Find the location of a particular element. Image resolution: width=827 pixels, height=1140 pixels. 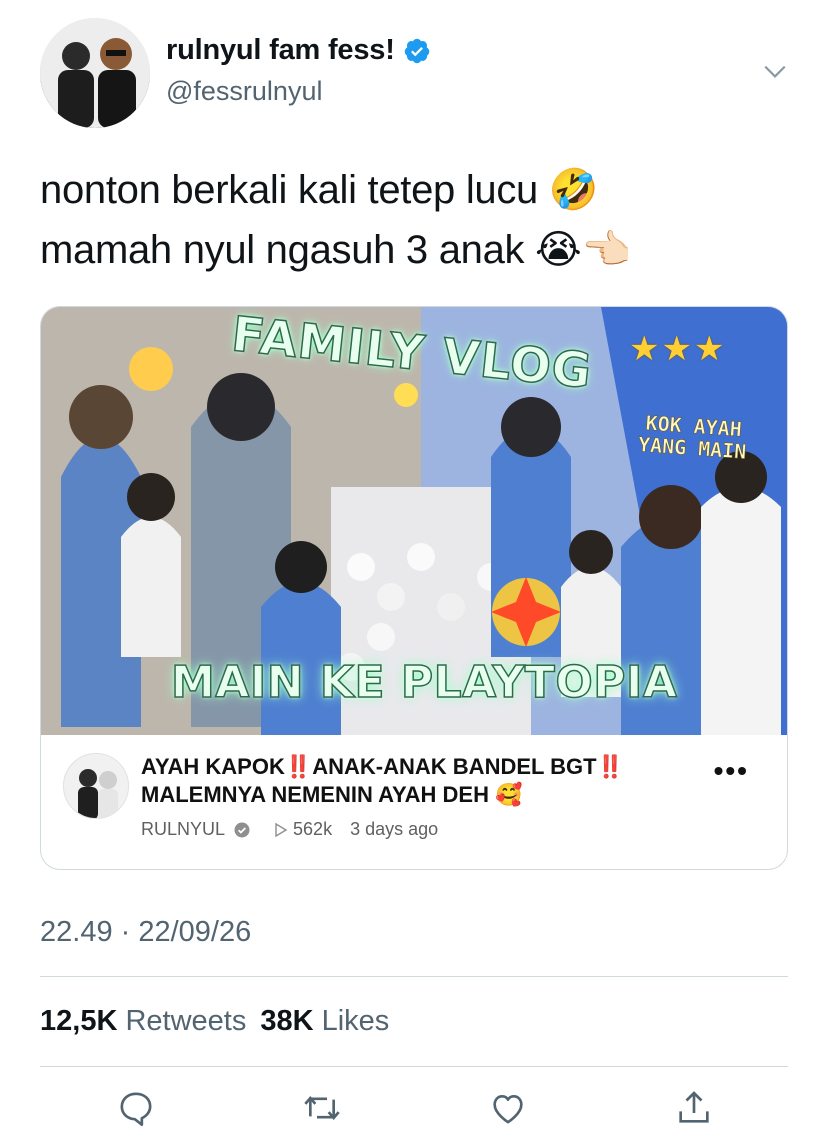

play-icon is located at coordinates (281, 829).